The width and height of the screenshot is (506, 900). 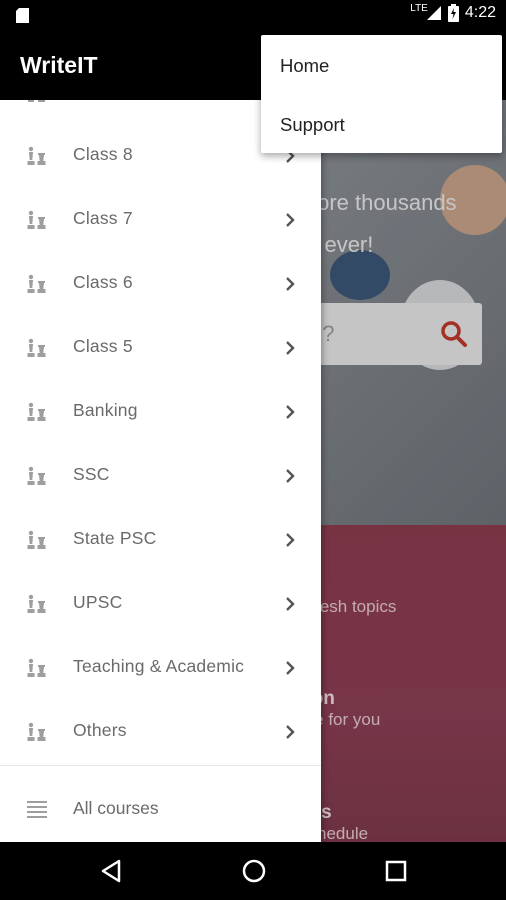 What do you see at coordinates (160, 732) in the screenshot?
I see `drawer-item: Others` at bounding box center [160, 732].